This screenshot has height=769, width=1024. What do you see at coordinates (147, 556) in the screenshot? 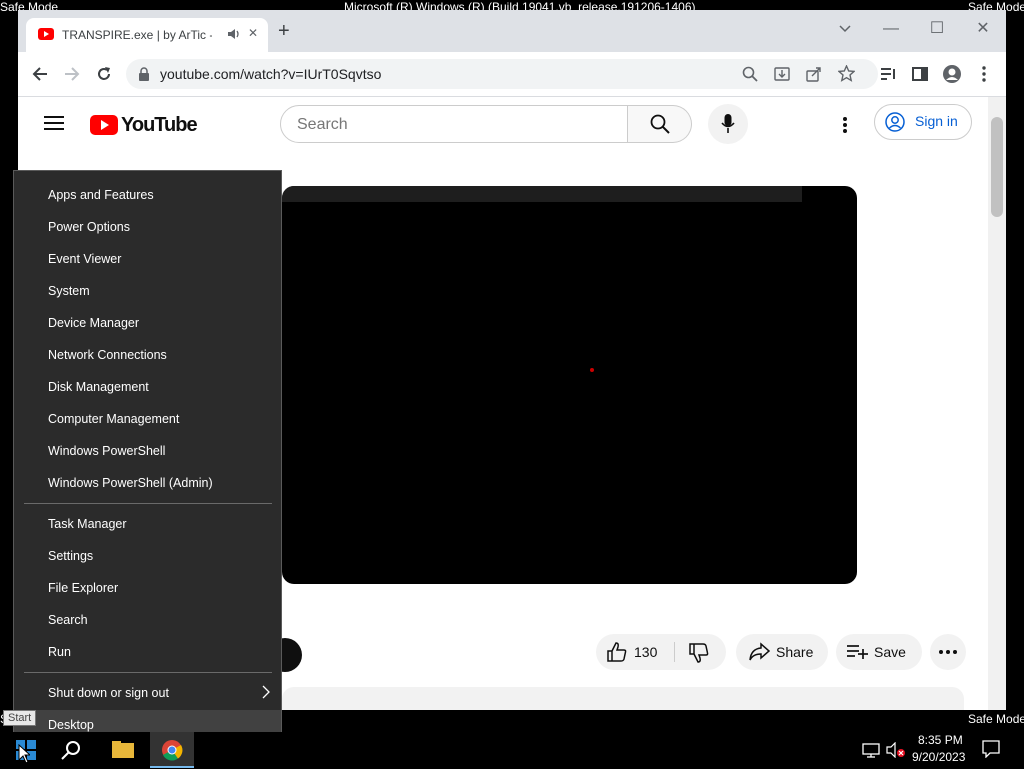
I see `menu-item-settings: Settings` at bounding box center [147, 556].